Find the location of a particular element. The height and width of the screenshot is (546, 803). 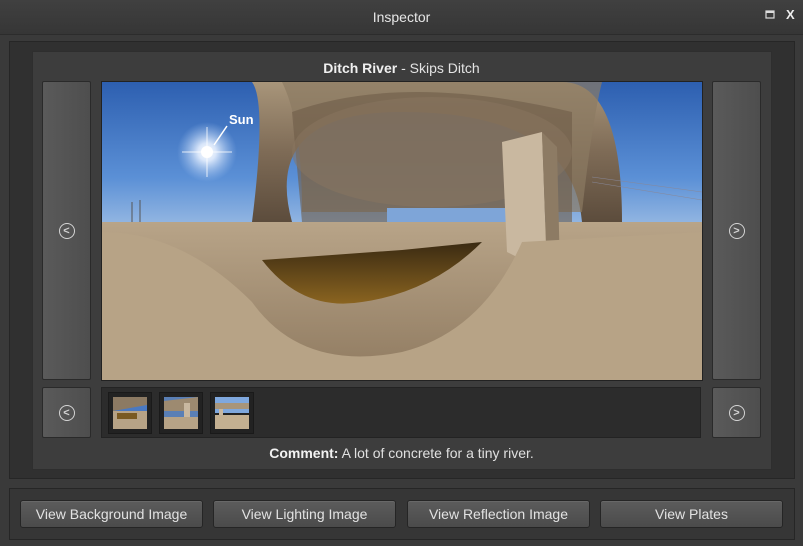

view-reflection-image-button: View Reflection Image is located at coordinates (498, 514).